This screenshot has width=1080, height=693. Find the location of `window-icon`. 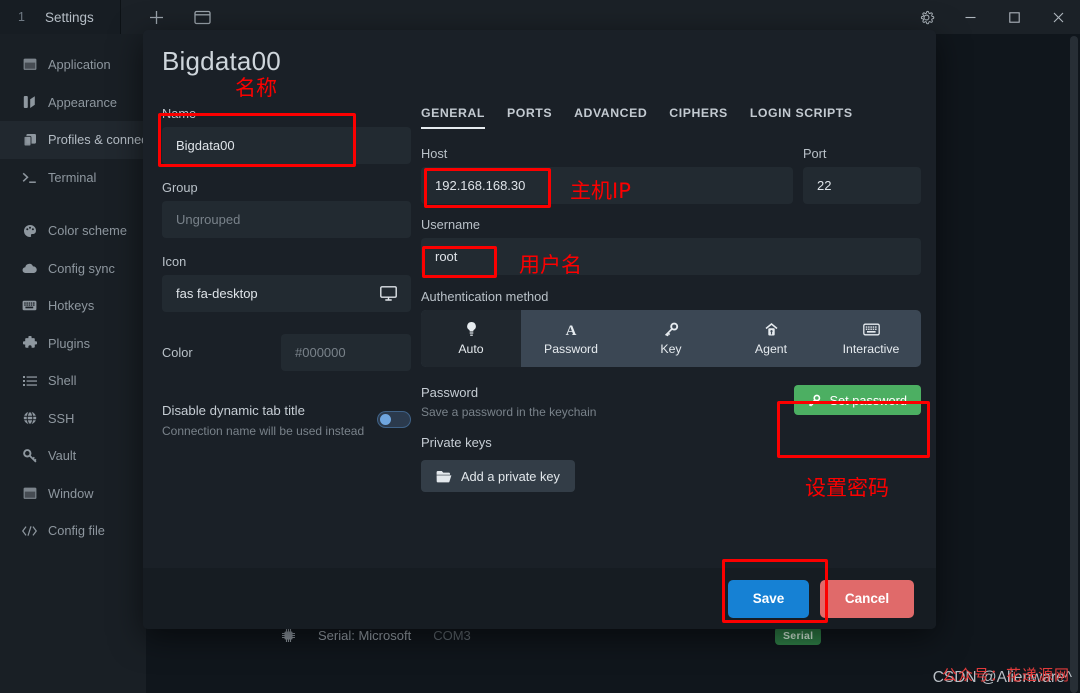

window-icon is located at coordinates (29, 493).